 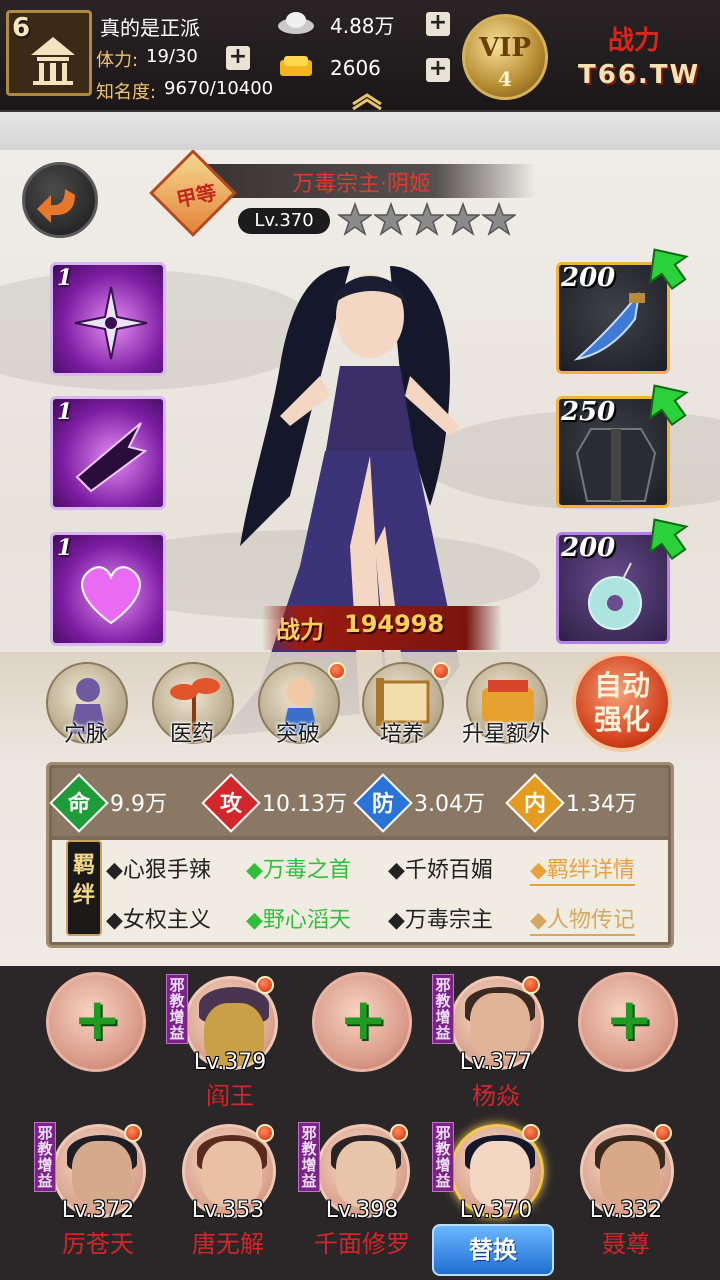 What do you see at coordinates (496, 1210) in the screenshot?
I see `hero-slot-level: Lv.370` at bounding box center [496, 1210].